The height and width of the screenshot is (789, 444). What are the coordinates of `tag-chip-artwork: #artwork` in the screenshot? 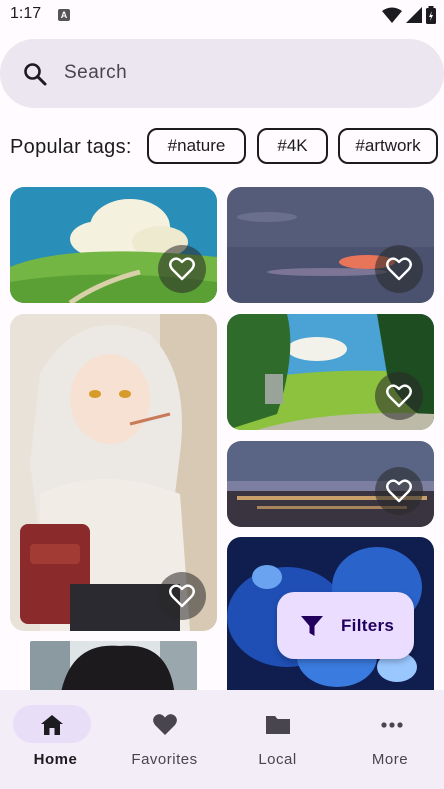 It's located at (388, 146).